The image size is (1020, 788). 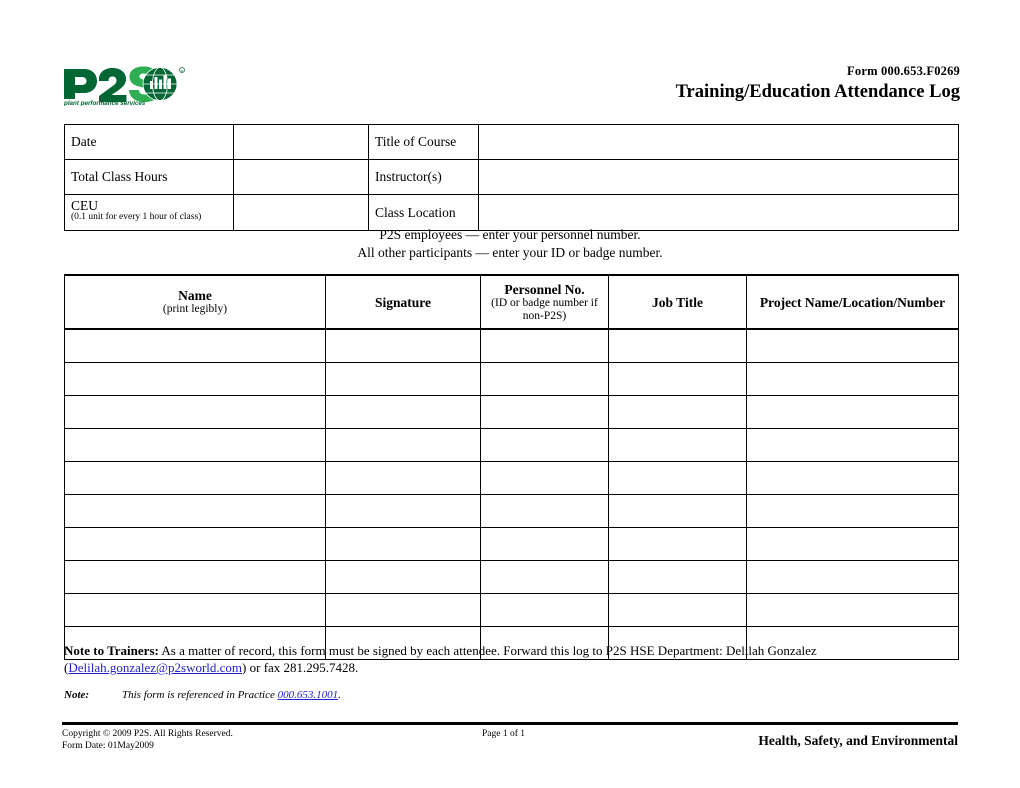 What do you see at coordinates (544, 289) in the screenshot?
I see `column-header-personnel-no-title: Personnel No.` at bounding box center [544, 289].